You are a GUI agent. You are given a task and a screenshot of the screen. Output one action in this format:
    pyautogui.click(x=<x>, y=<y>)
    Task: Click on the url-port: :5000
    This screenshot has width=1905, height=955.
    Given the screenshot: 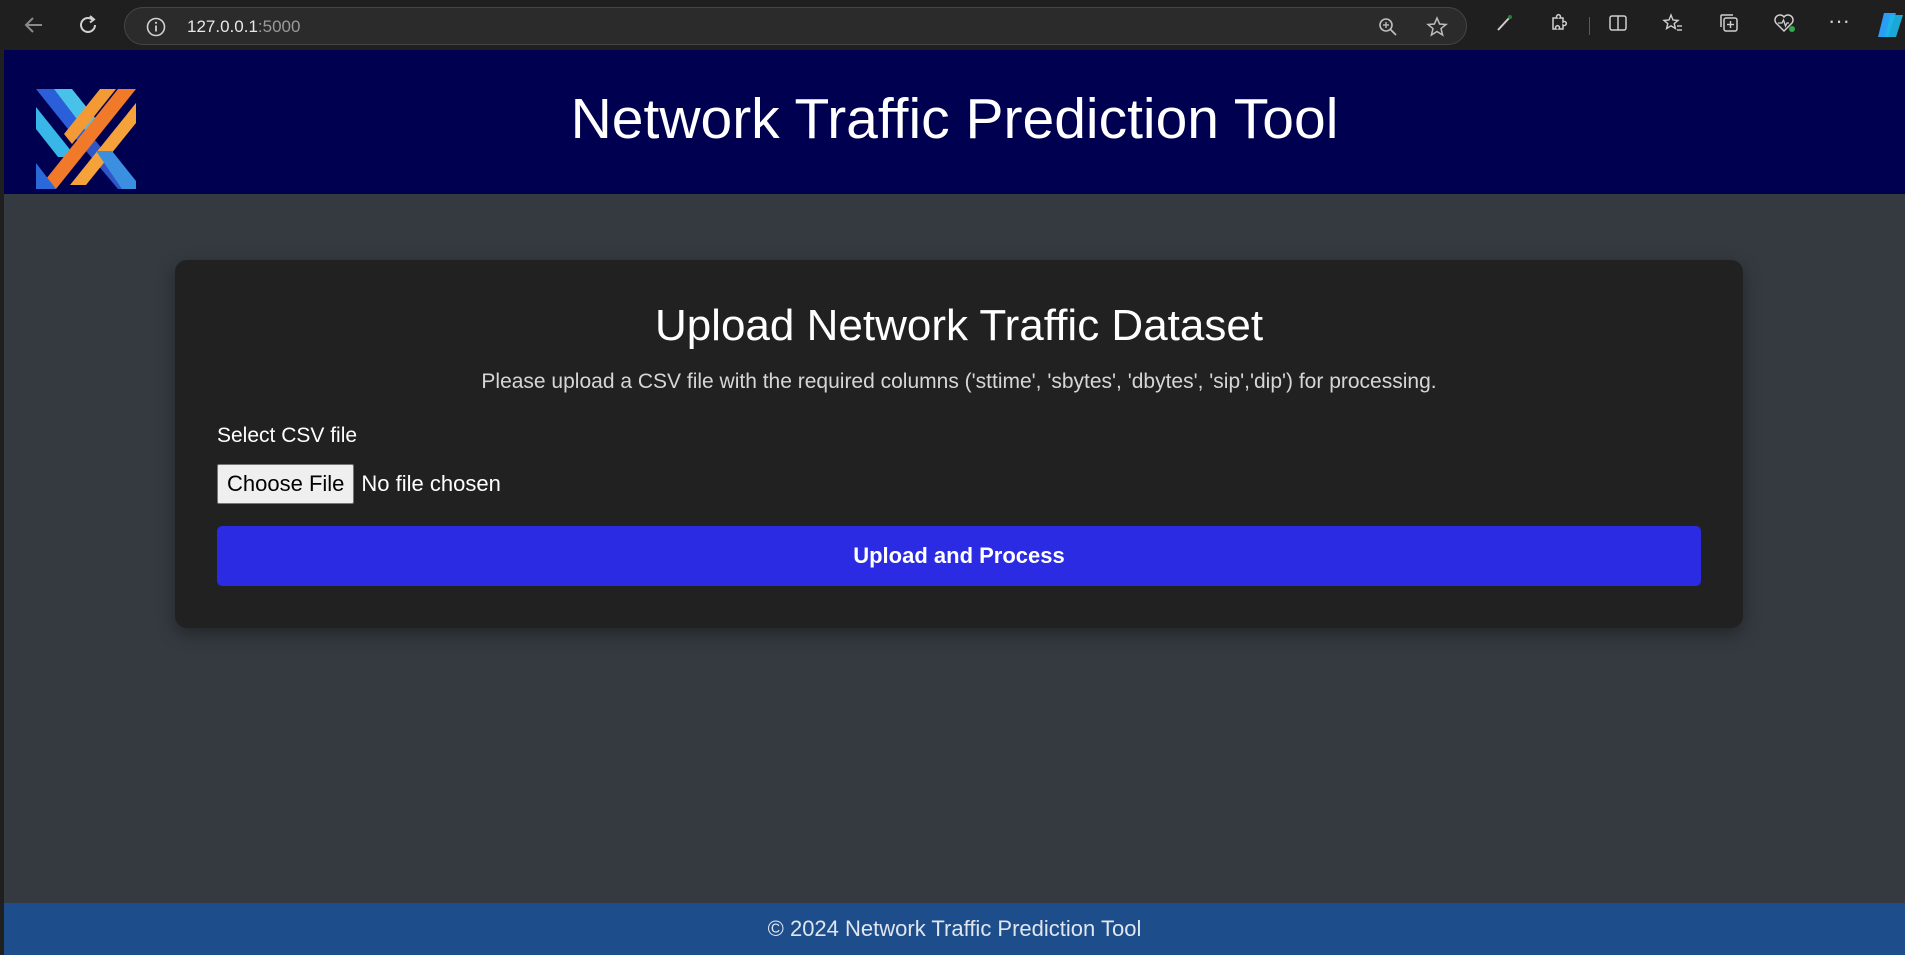 What is the action you would take?
    pyautogui.click(x=279, y=26)
    